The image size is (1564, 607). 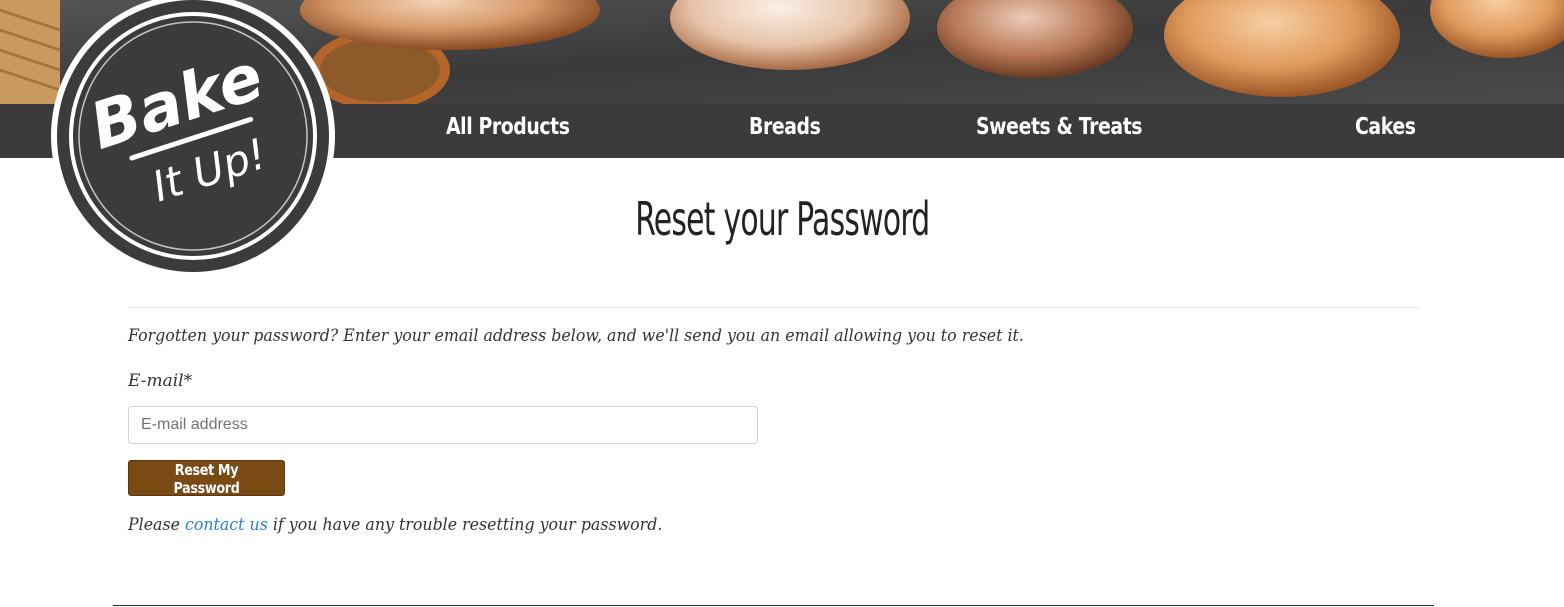 What do you see at coordinates (226, 525) in the screenshot?
I see `contact-us-link: contact us` at bounding box center [226, 525].